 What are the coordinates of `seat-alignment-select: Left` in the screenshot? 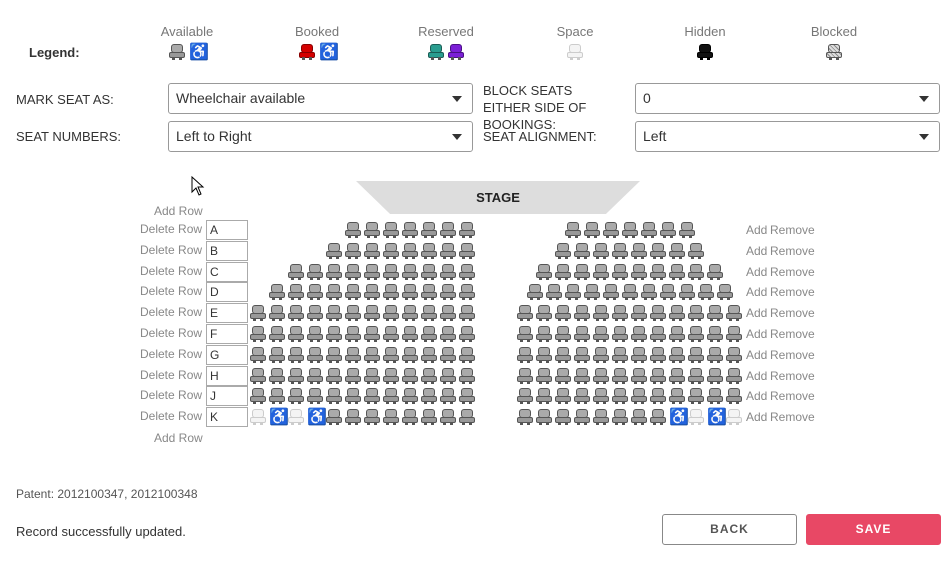 It's located at (787, 136).